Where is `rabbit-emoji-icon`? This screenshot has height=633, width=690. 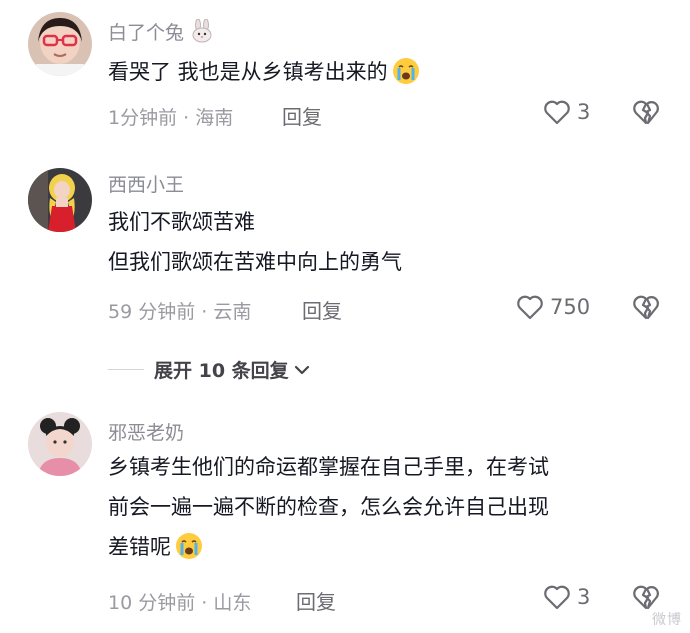
rabbit-emoji-icon is located at coordinates (202, 30).